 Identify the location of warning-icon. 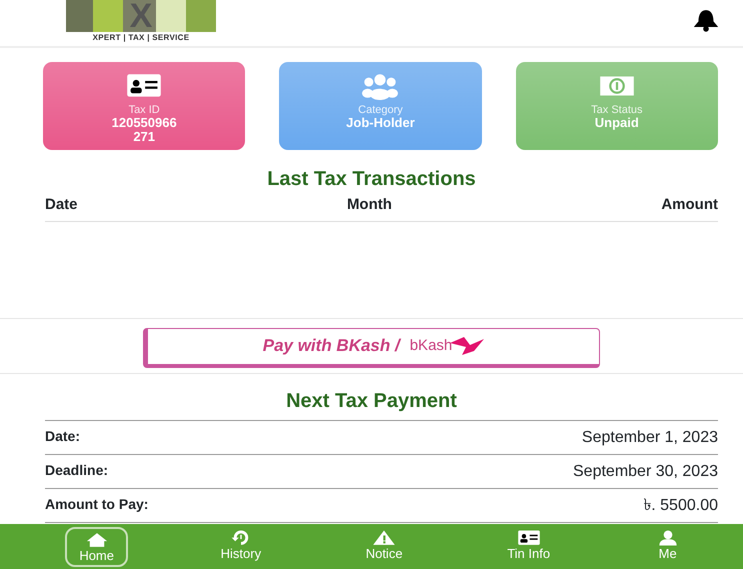
(384, 538).